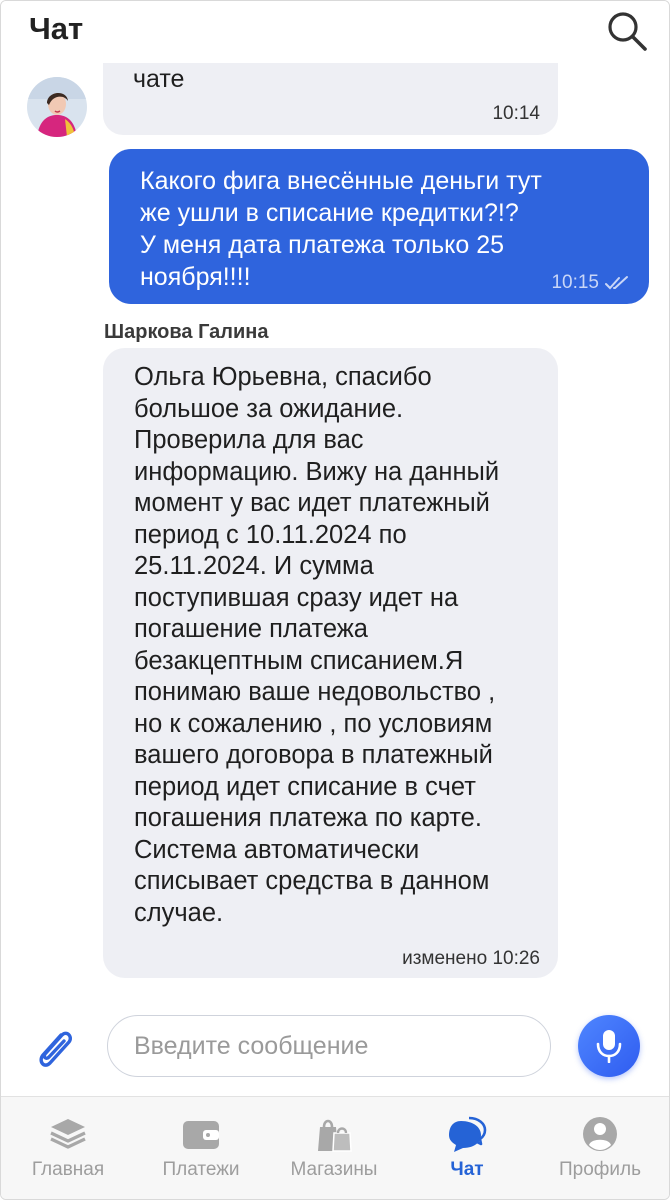  I want to click on layers-icon, so click(68, 1134).